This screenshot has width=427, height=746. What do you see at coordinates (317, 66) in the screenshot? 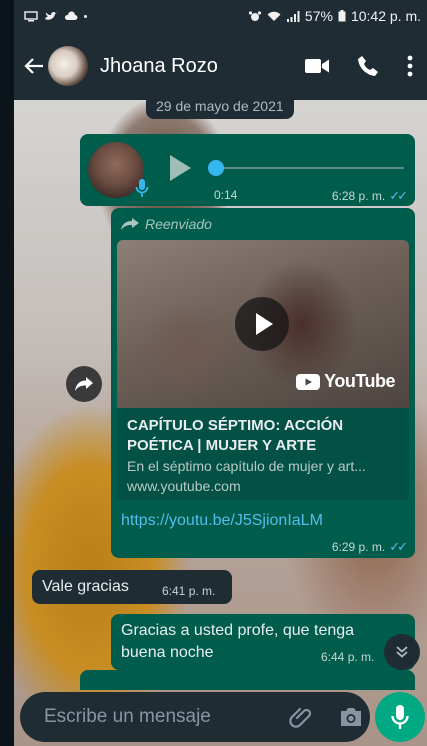
I see `video-call-icon` at bounding box center [317, 66].